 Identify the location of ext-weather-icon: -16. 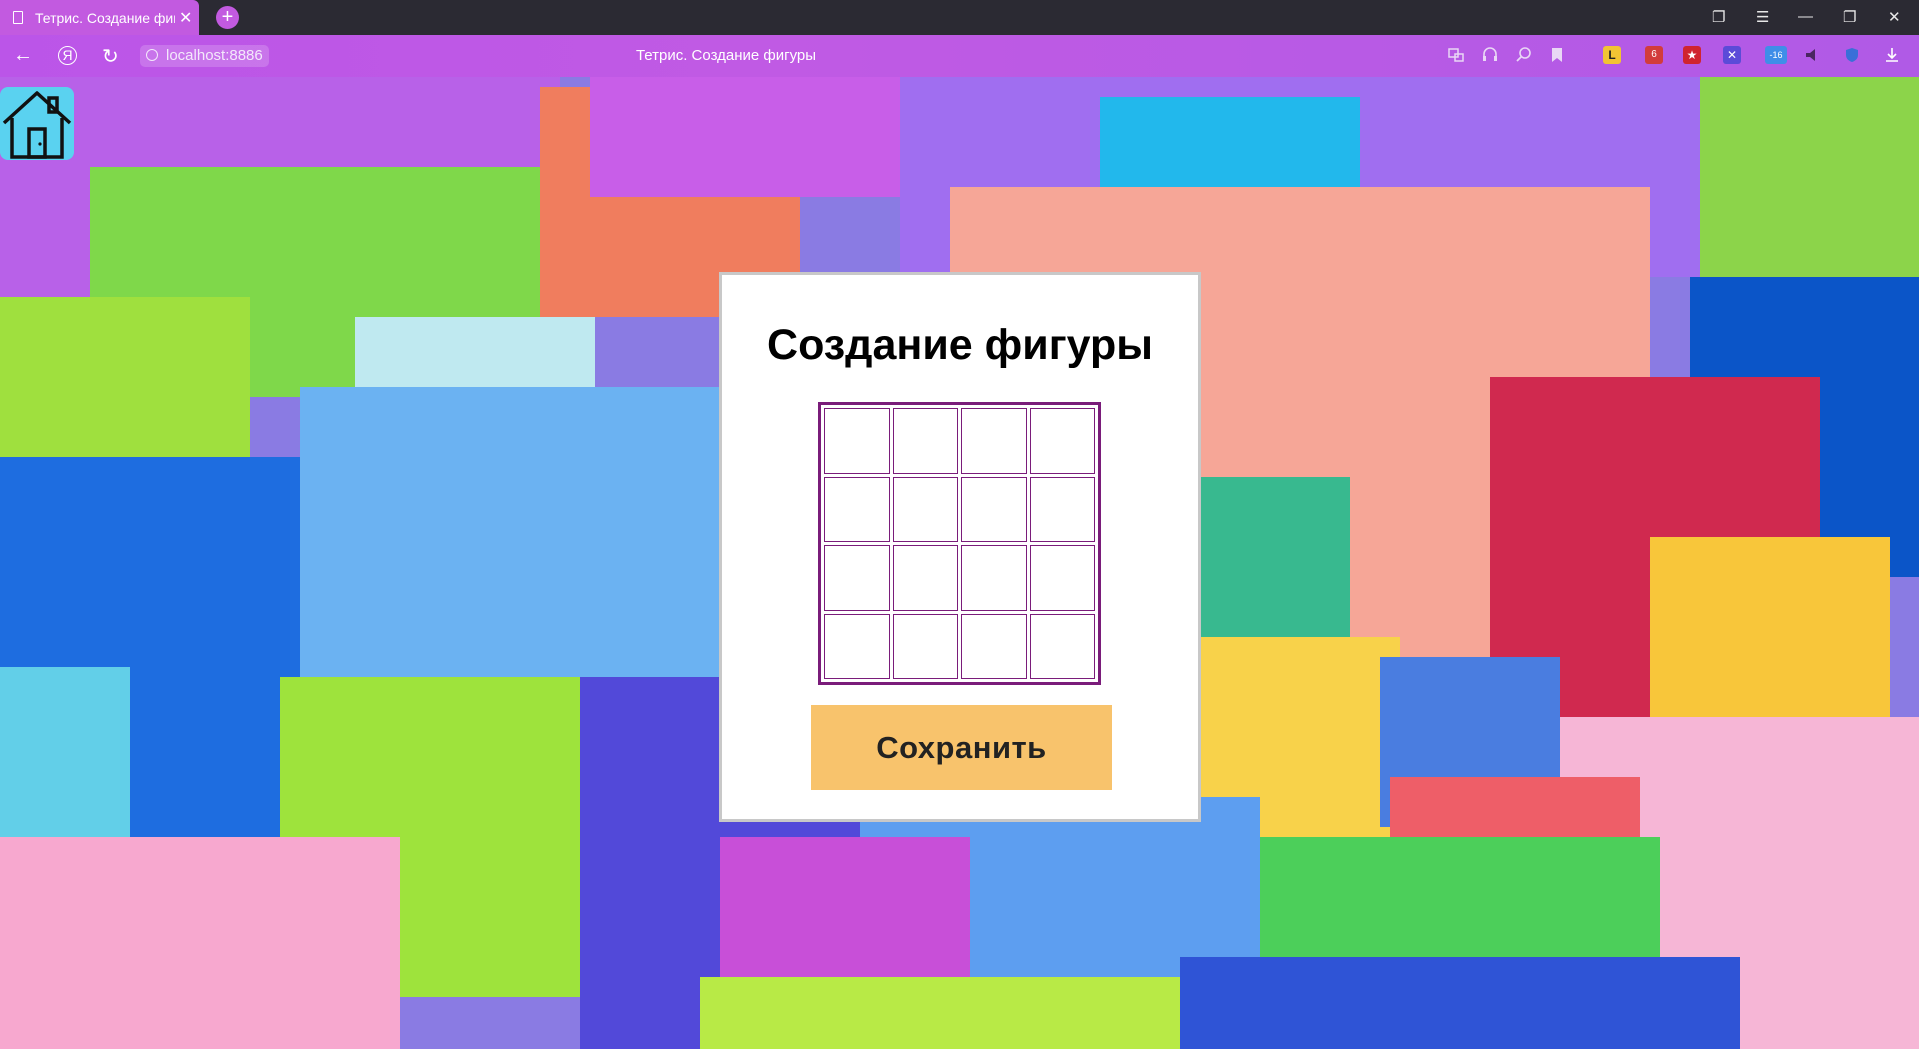
(1776, 55).